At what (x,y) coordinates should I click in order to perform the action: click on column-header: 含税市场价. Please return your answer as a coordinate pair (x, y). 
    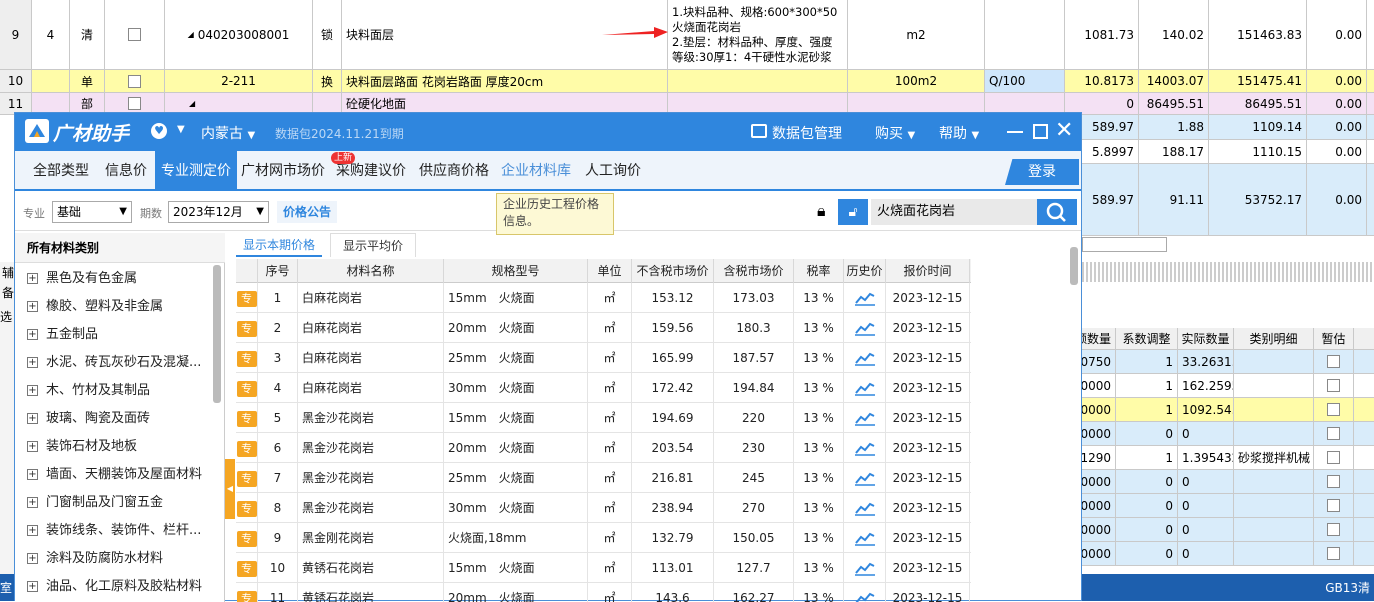
    Looking at the image, I should click on (754, 271).